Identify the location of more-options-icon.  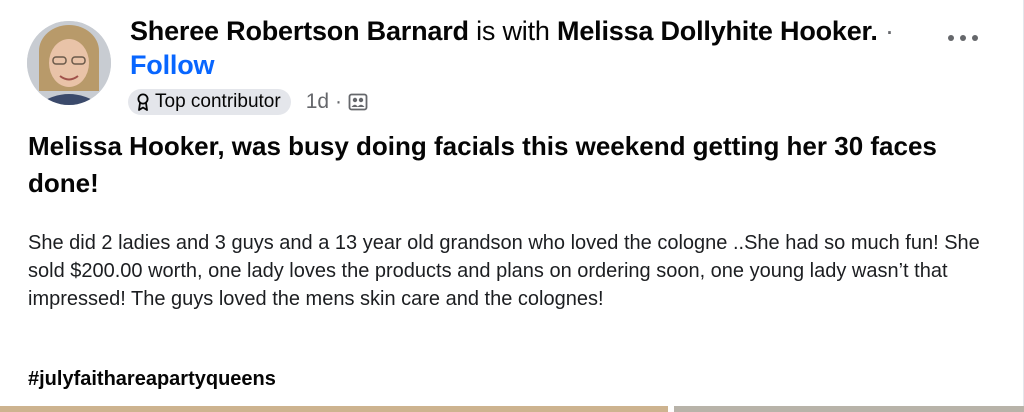
(963, 38).